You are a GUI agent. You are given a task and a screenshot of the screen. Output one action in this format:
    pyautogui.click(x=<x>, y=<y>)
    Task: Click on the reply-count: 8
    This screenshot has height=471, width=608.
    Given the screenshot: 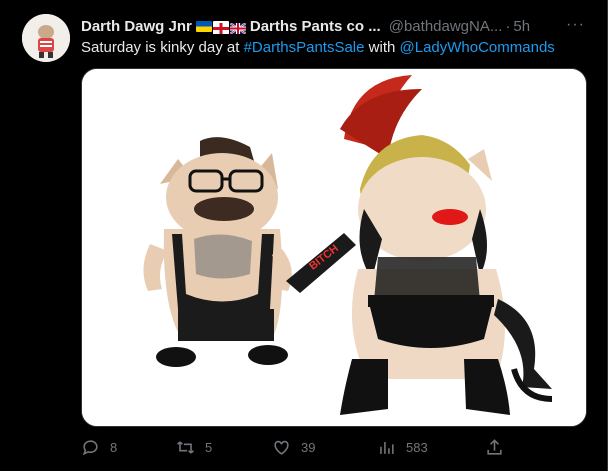 What is the action you would take?
    pyautogui.click(x=114, y=447)
    